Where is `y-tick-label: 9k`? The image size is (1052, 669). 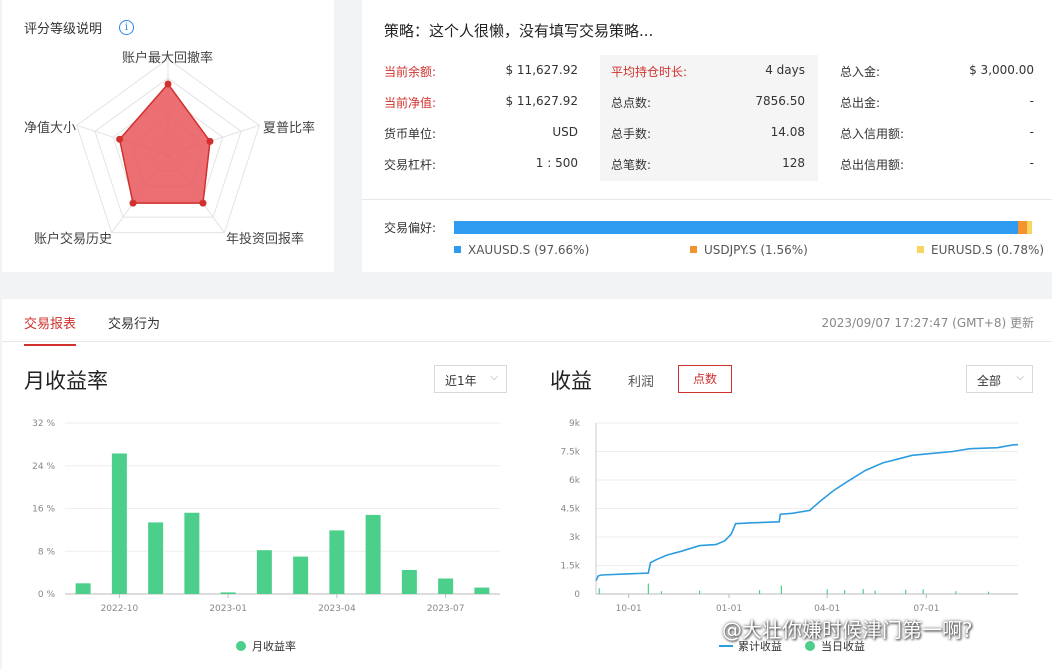 y-tick-label: 9k is located at coordinates (575, 424).